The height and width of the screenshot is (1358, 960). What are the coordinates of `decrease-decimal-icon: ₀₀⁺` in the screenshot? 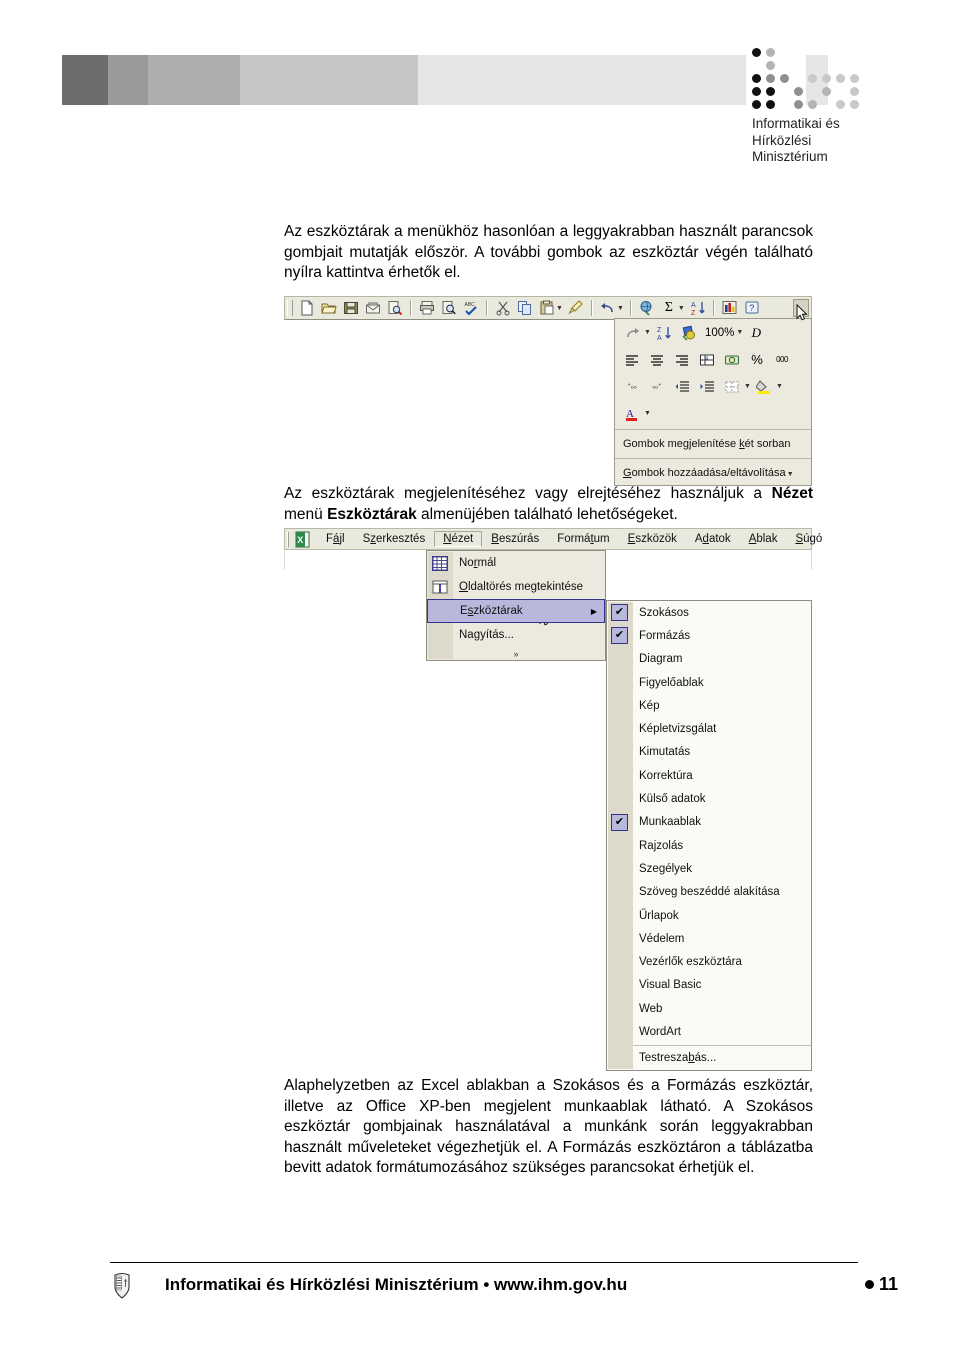 It's located at (657, 387).